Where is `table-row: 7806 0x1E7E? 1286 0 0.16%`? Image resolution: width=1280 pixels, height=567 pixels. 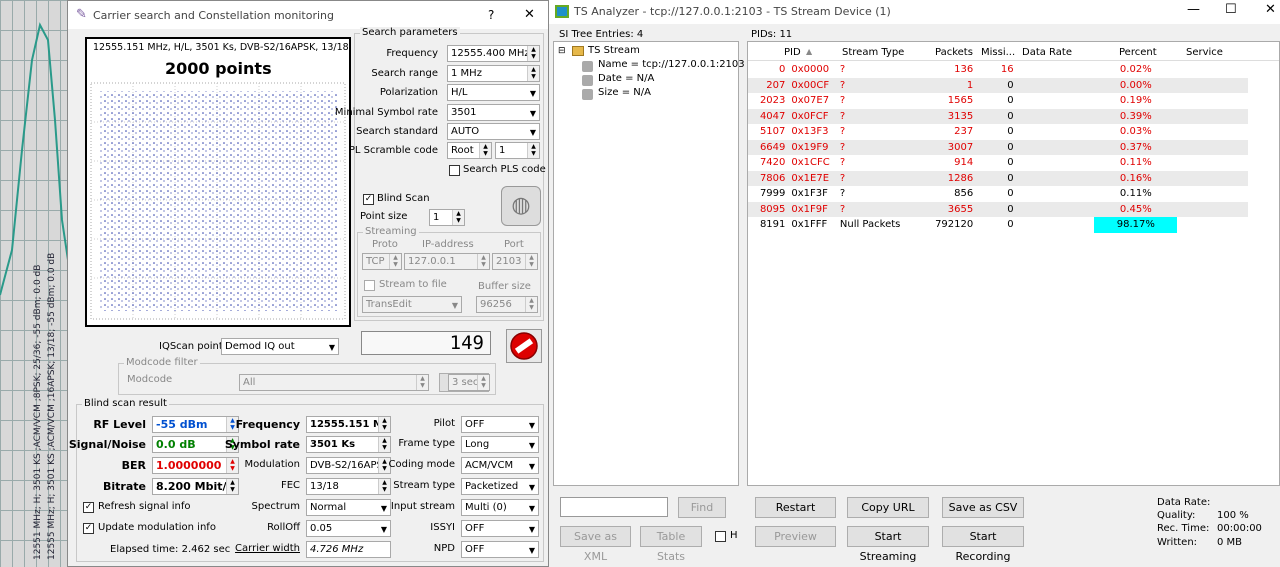
table-row: 7806 0x1E7E? 1286 0 0.16% is located at coordinates (998, 178).